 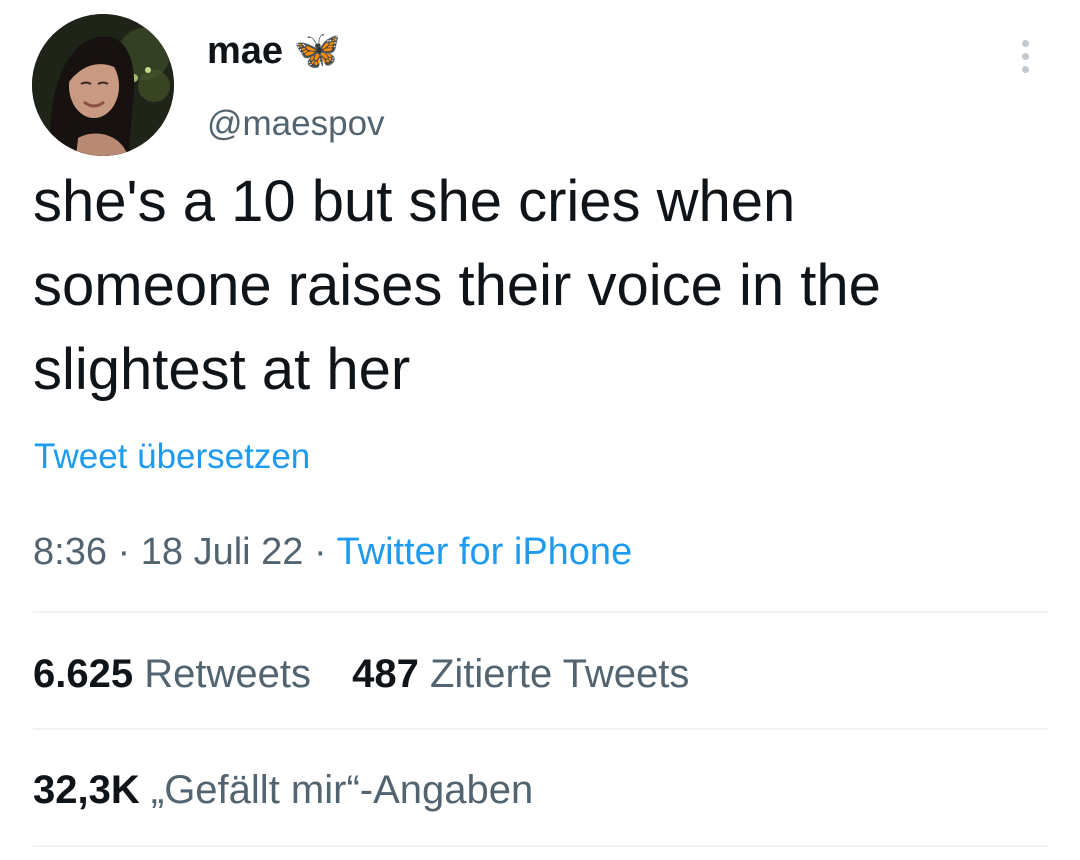 I want to click on retweets-stat: 6.625 Retweets, so click(x=172, y=674).